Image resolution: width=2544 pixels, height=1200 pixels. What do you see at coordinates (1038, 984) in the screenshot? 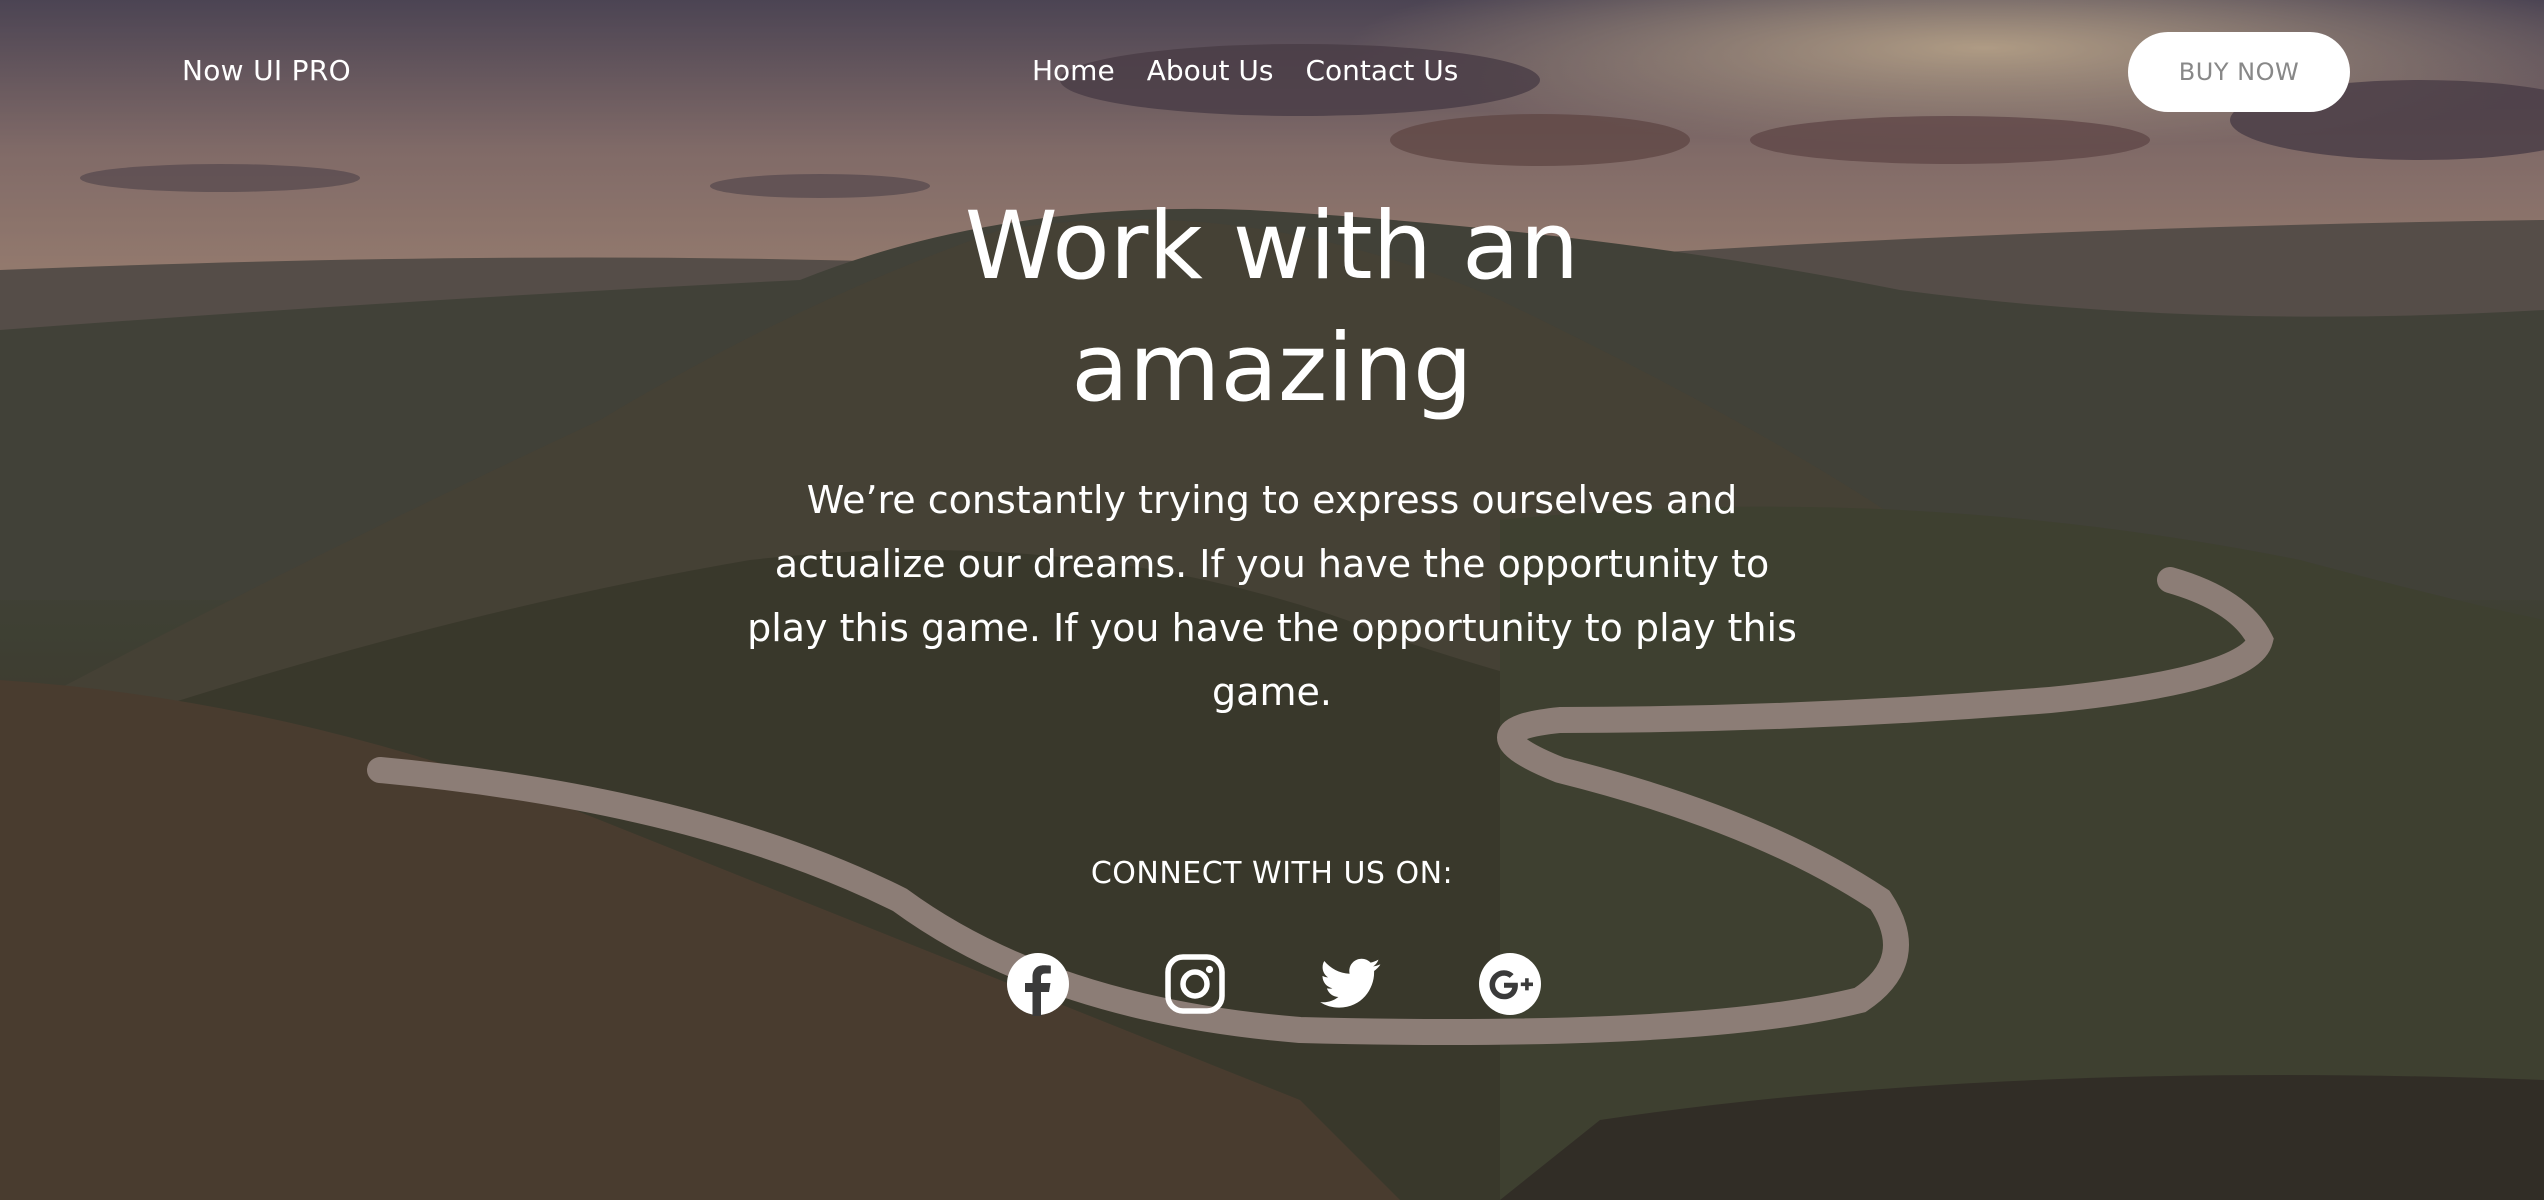
I see `facebook-icon` at bounding box center [1038, 984].